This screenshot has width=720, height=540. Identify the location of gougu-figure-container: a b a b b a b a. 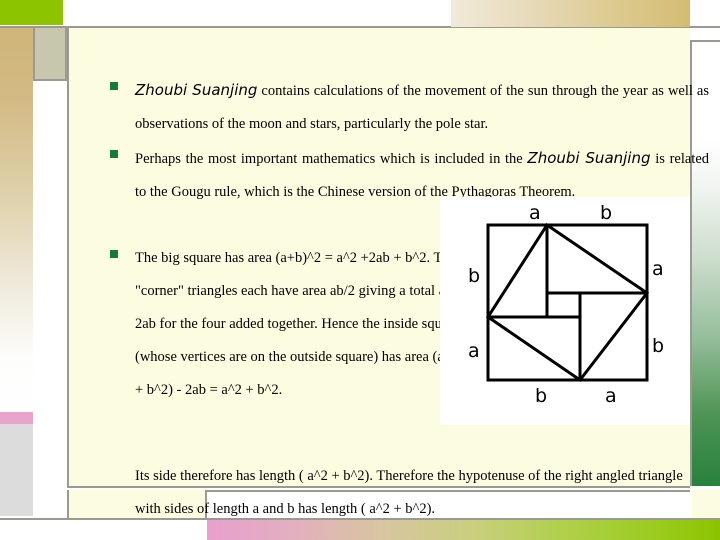
(565, 311).